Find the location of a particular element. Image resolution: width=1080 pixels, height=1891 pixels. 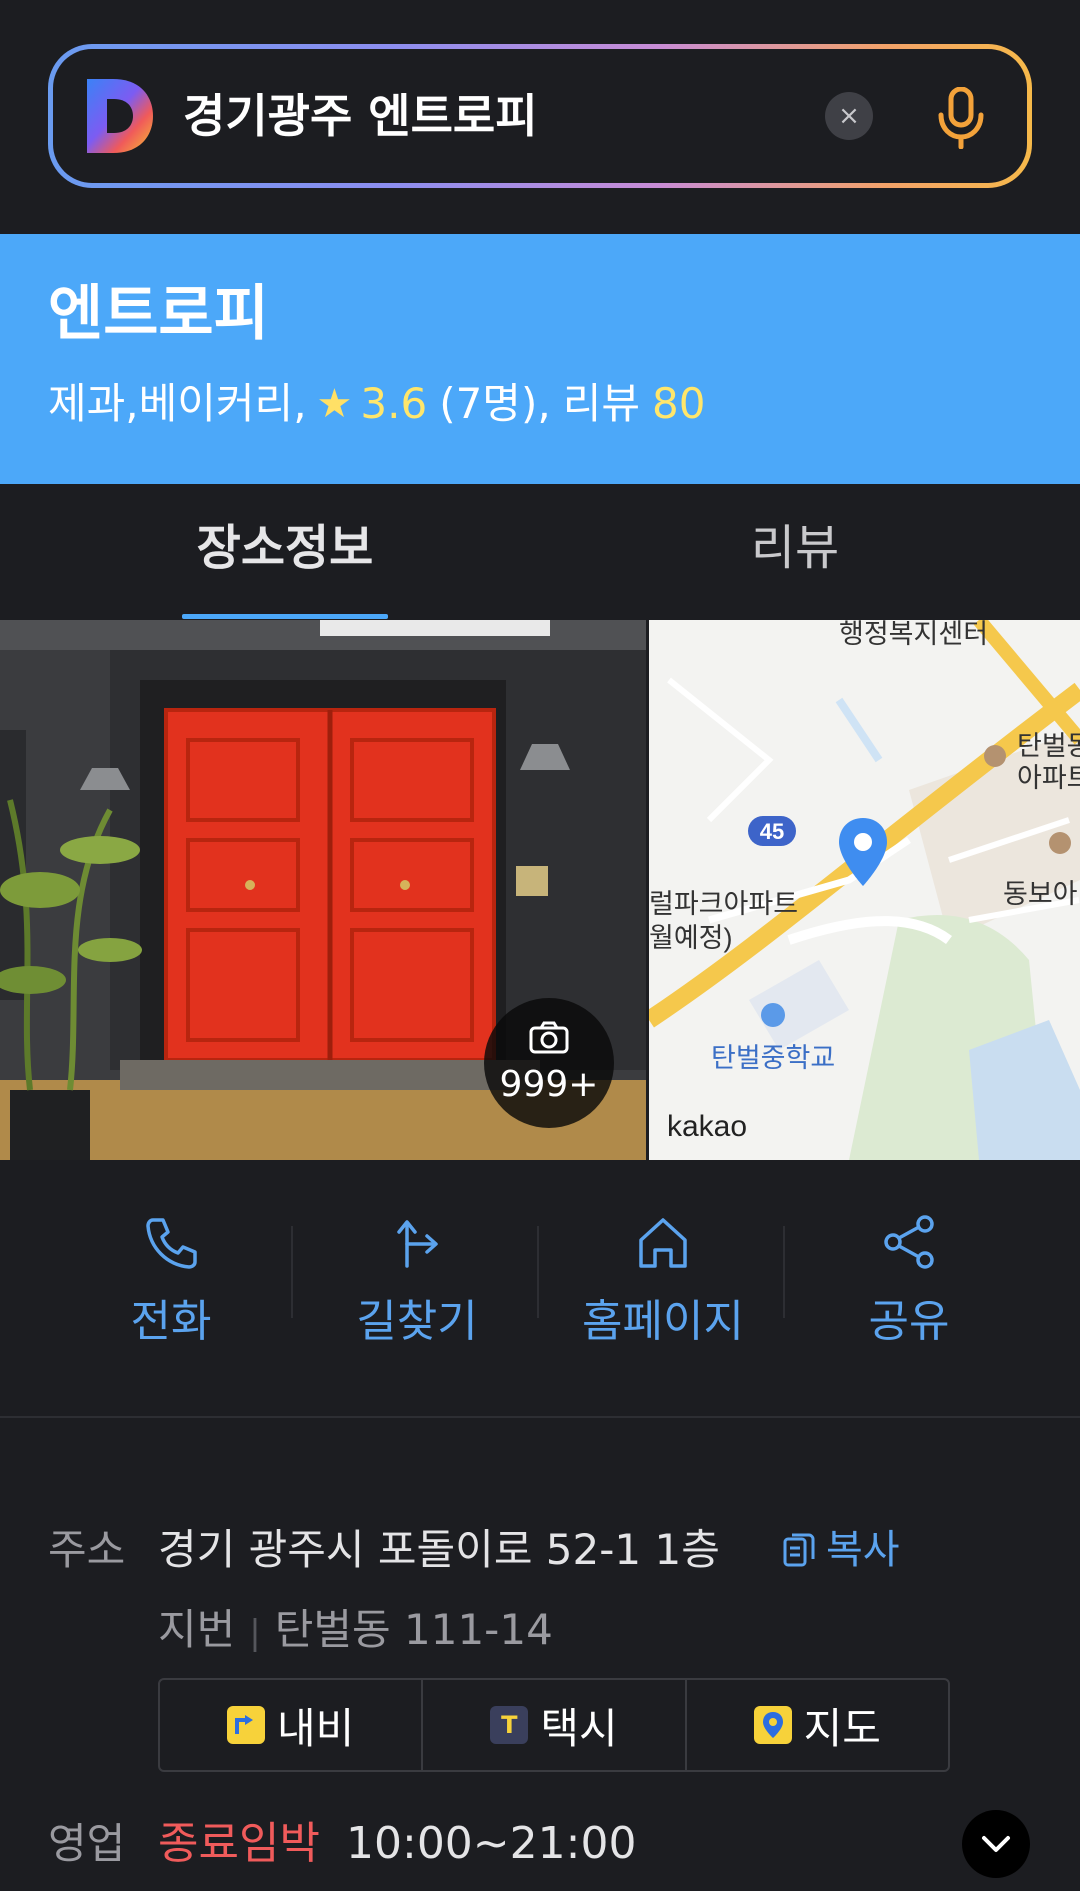

chevron-down-icon is located at coordinates (996, 1844).